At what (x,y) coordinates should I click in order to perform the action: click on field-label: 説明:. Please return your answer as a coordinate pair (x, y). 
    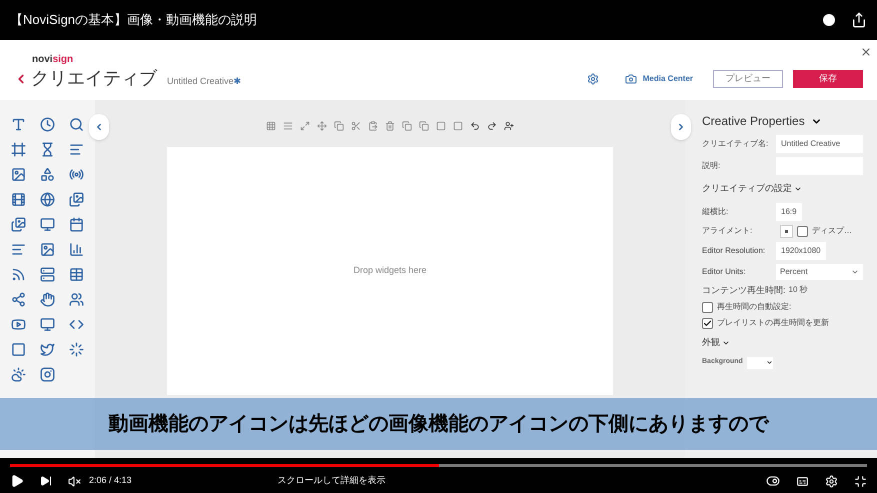
    Looking at the image, I should click on (712, 166).